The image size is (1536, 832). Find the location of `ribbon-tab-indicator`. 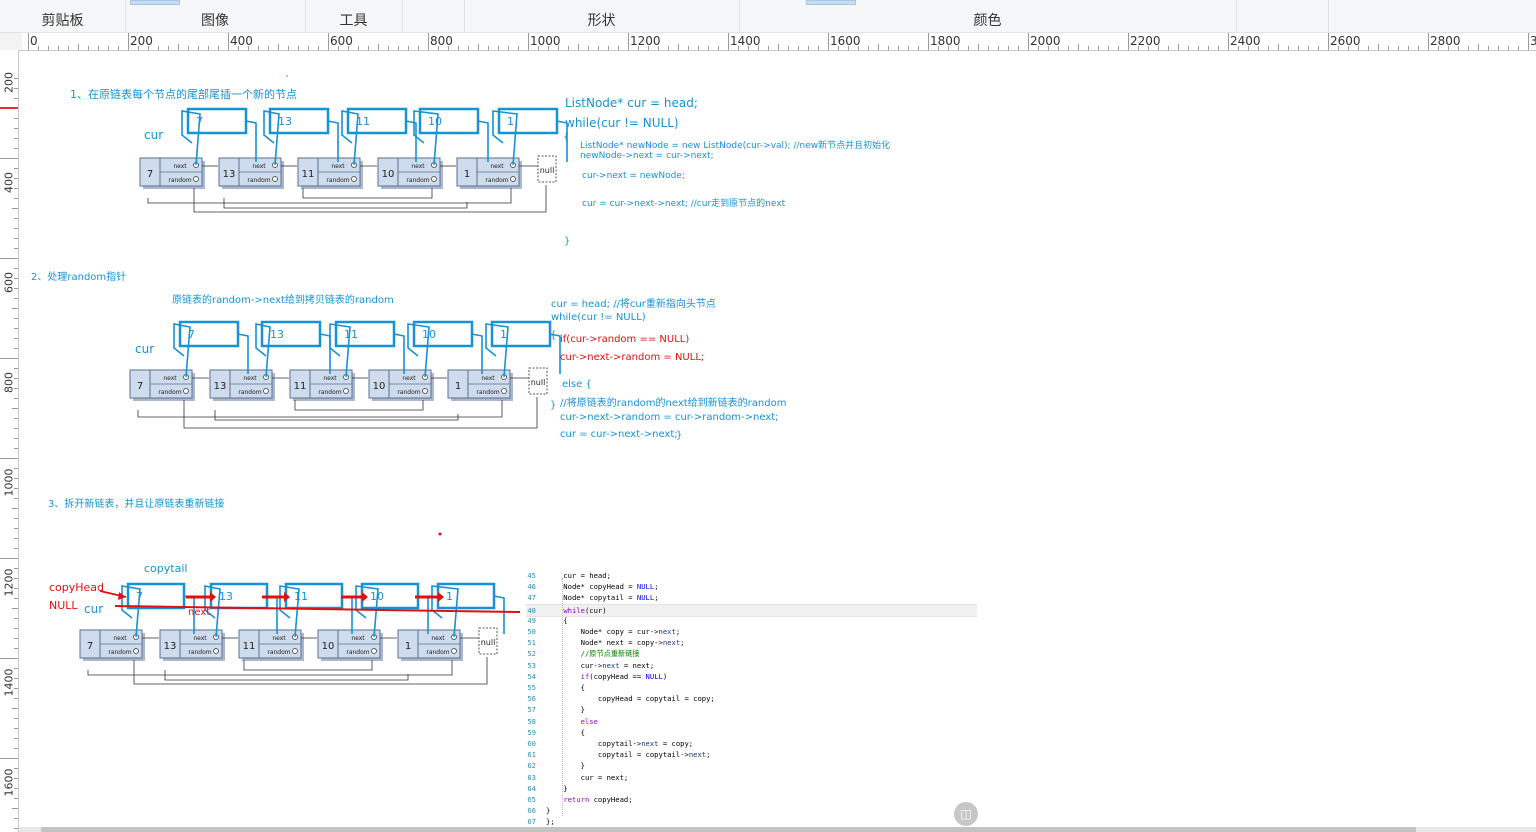

ribbon-tab-indicator is located at coordinates (831, 2).